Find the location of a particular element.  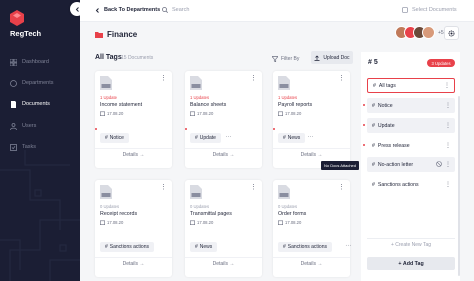

scrollbar is located at coordinates (459, 186).